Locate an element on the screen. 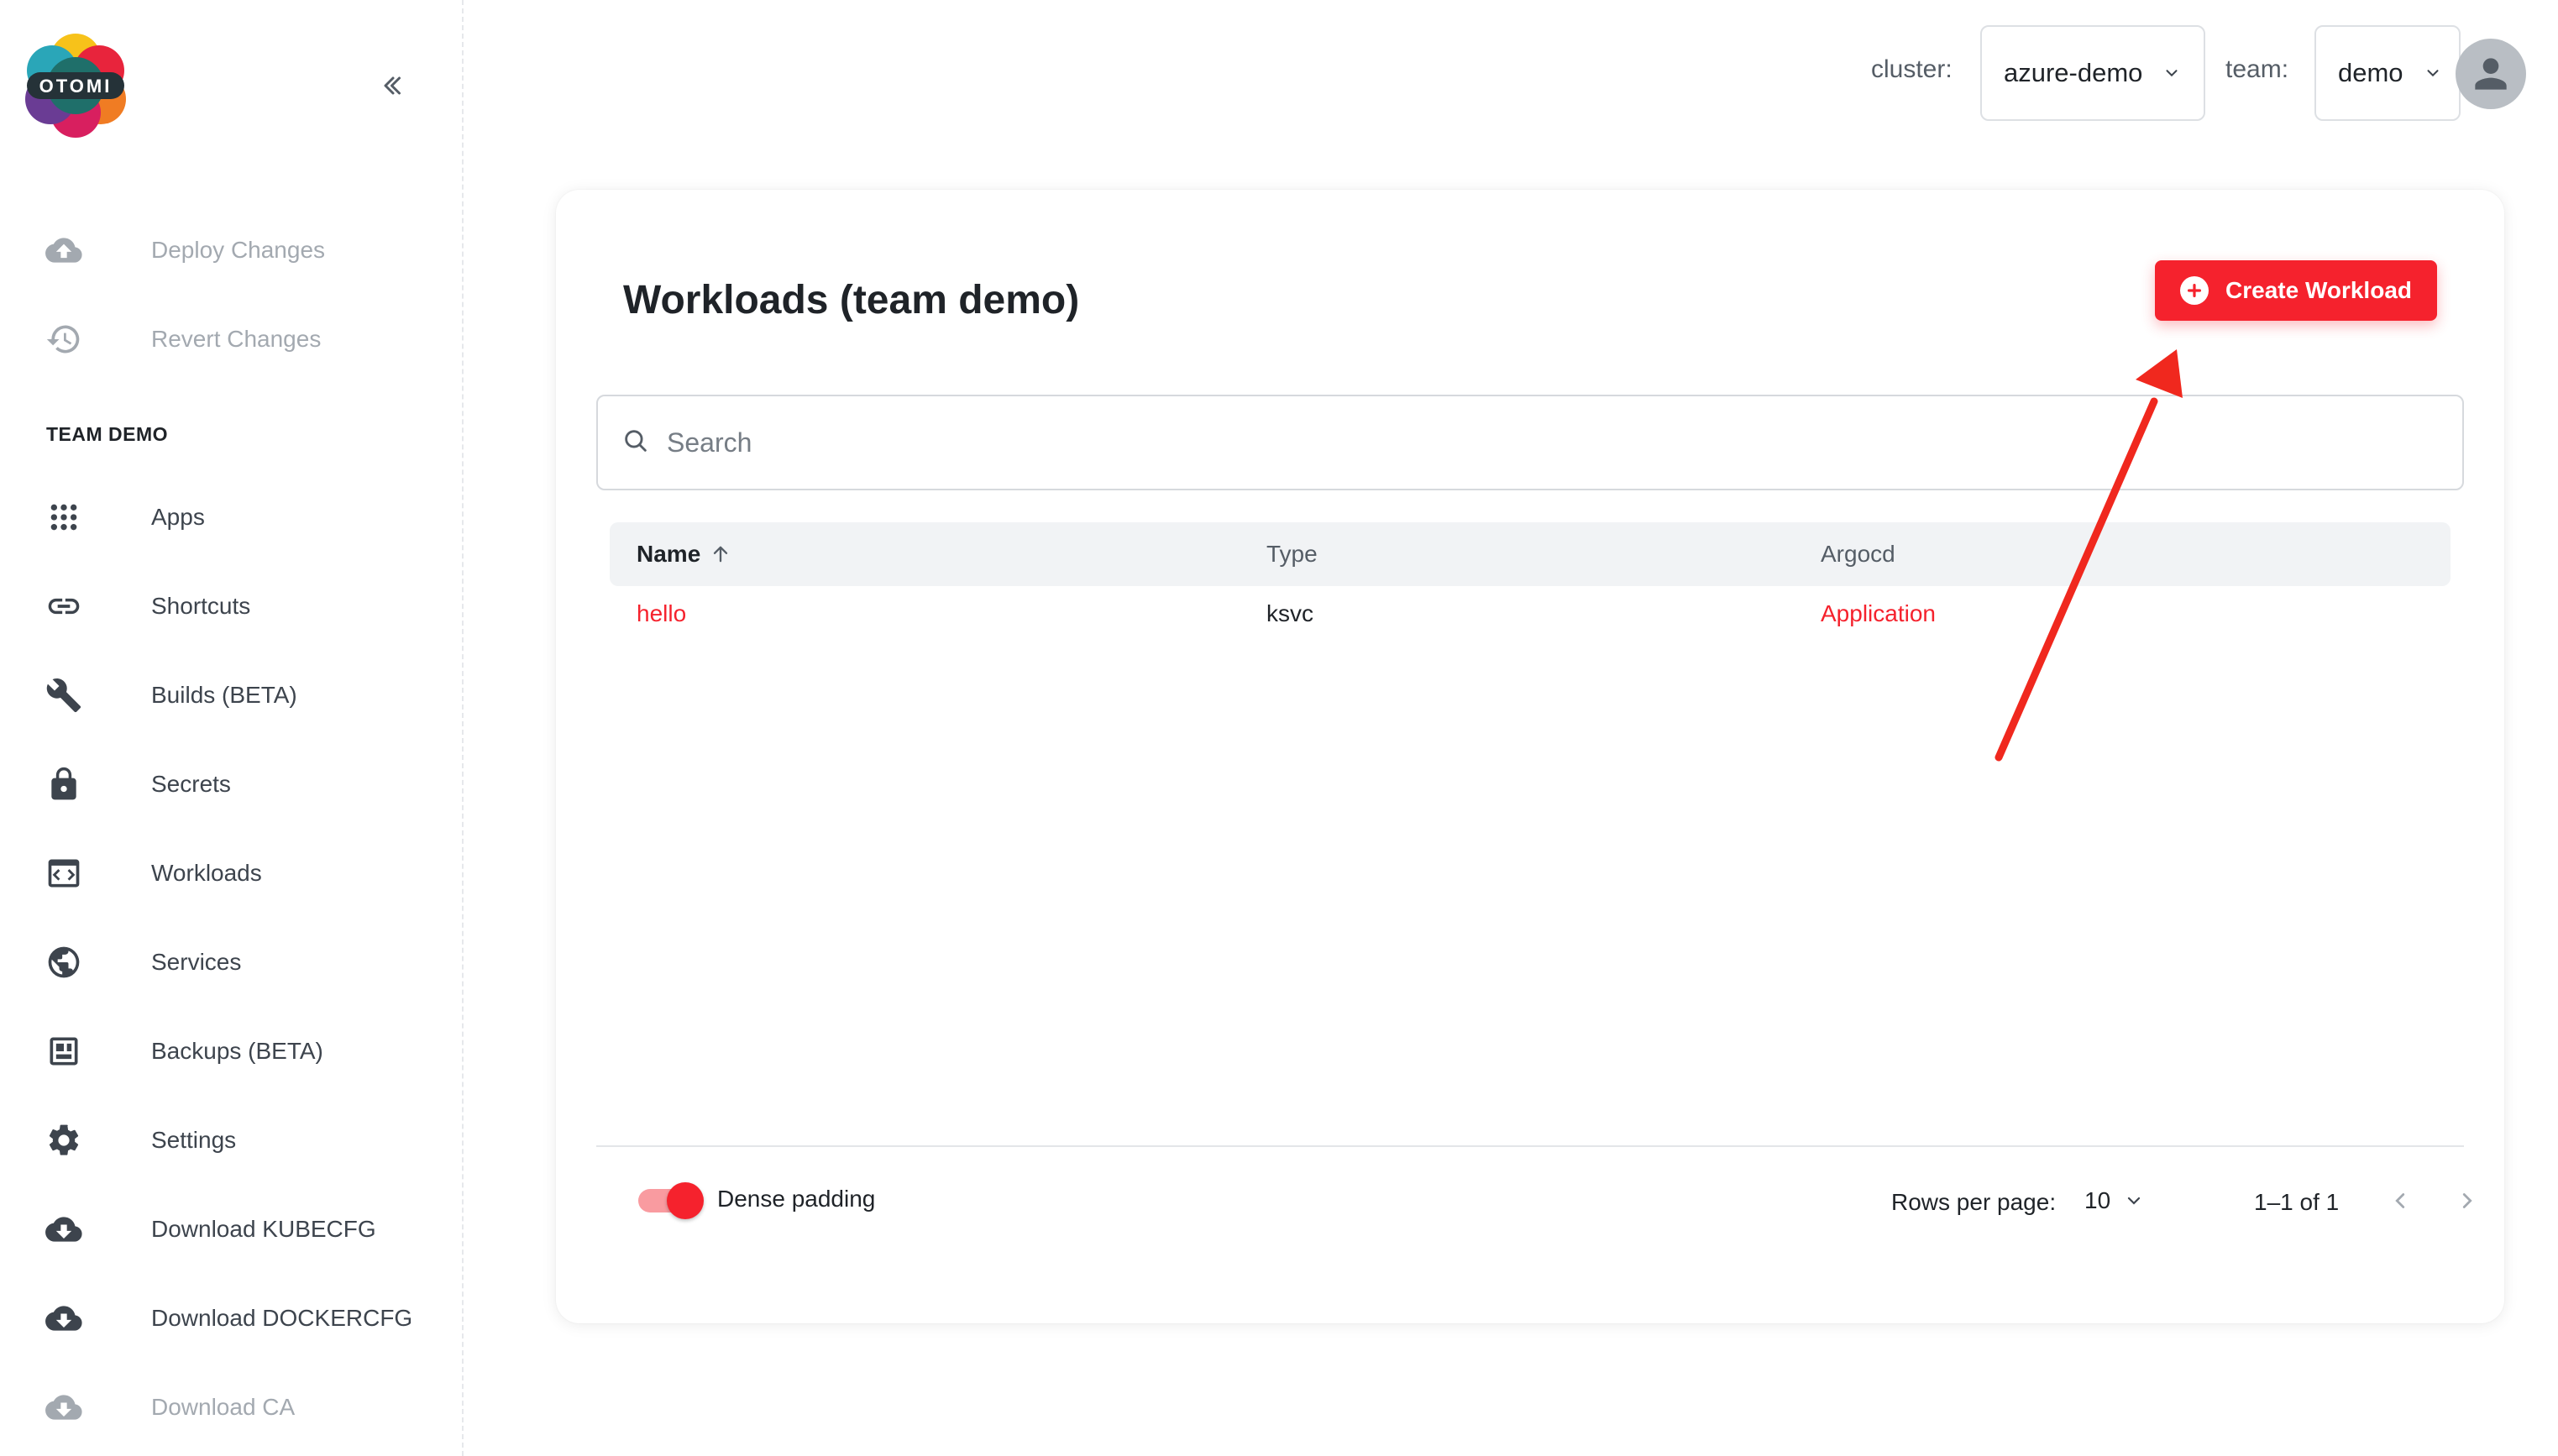 This screenshot has height=1456, width=2558. collapse-sidebar-button is located at coordinates (393, 85).